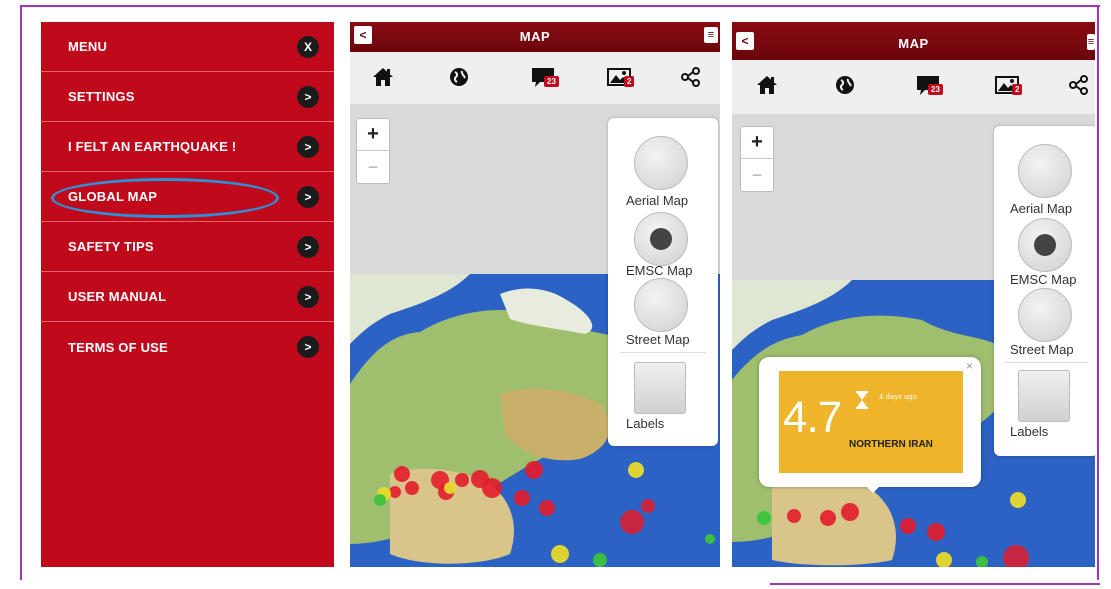 This screenshot has width=1111, height=589. Describe the element at coordinates (118, 347) in the screenshot. I see `menu-item-label: TERMS OF USE` at that location.